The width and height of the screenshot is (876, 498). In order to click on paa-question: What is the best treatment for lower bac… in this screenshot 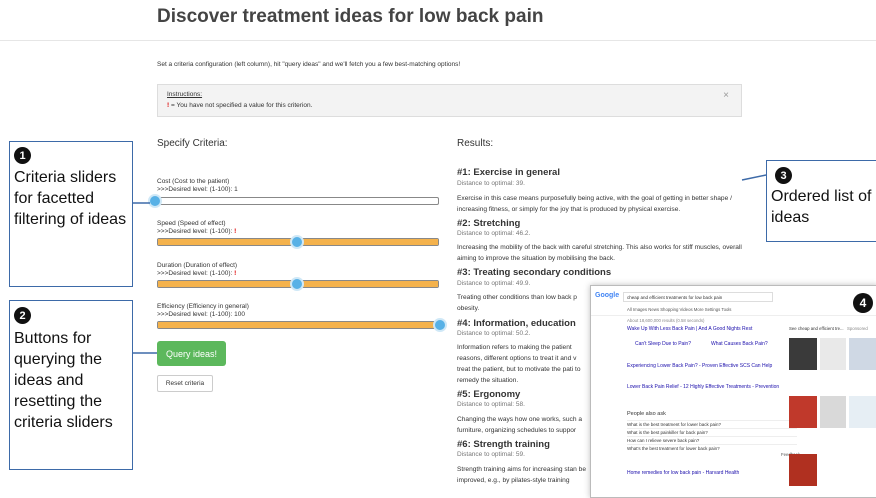, I will do `click(712, 424)`.